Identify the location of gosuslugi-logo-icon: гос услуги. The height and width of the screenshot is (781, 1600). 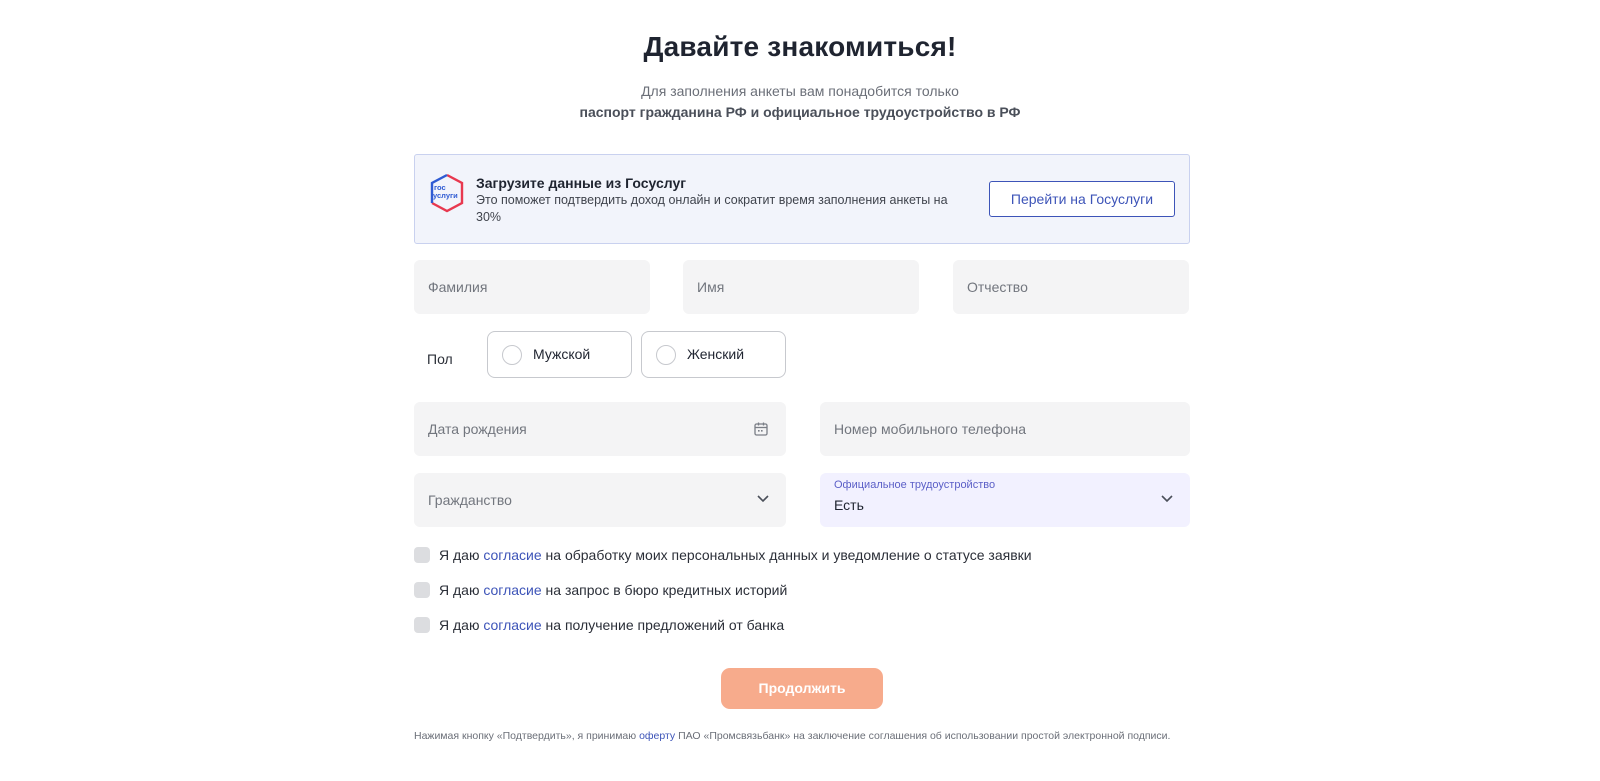
(447, 193).